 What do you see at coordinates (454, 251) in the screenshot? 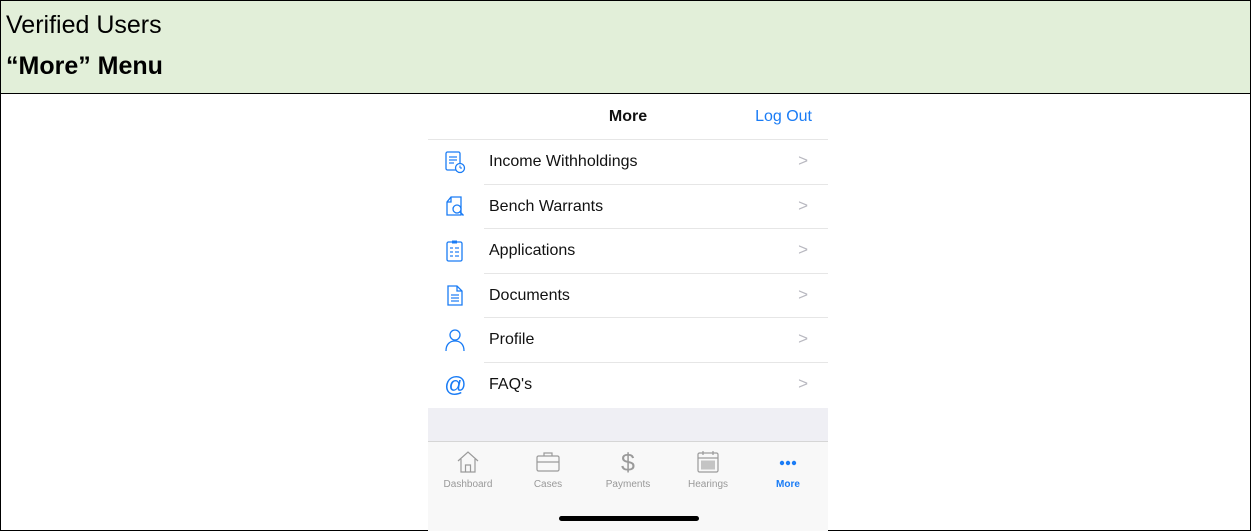
I see `clipboard-icon` at bounding box center [454, 251].